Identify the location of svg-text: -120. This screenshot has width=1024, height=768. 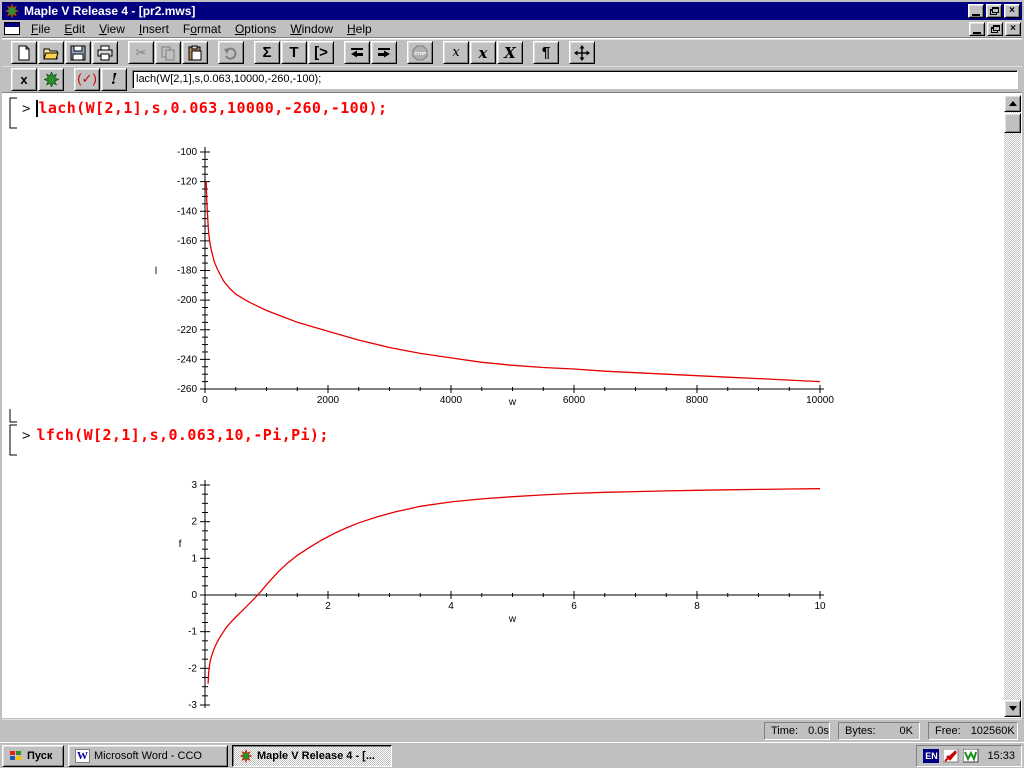
(187, 182).